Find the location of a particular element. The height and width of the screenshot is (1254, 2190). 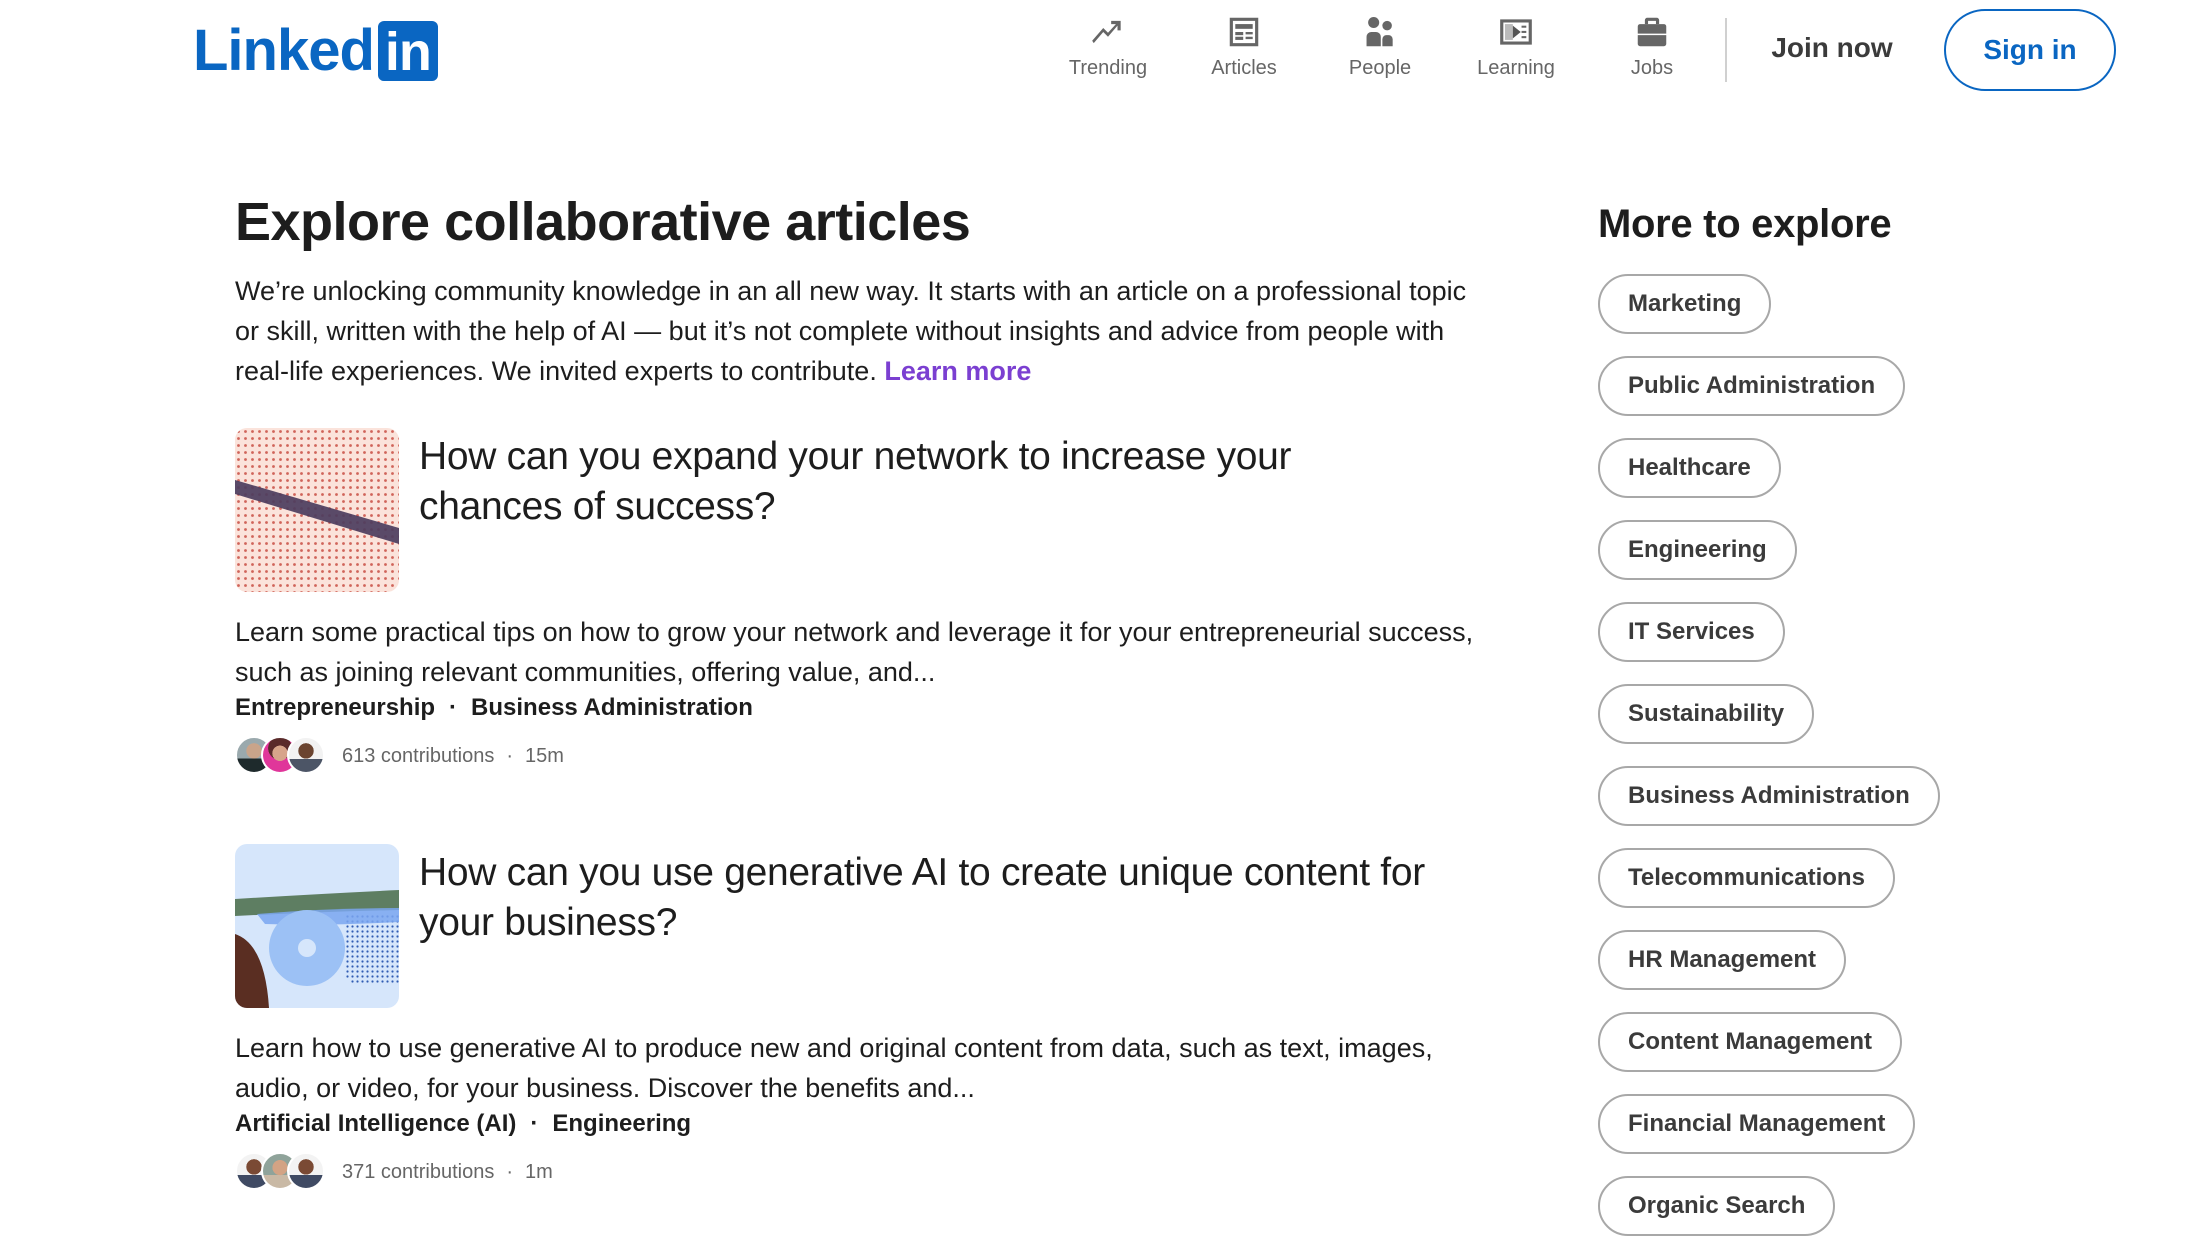

generative-ai-illustration-icon is located at coordinates (317, 926).